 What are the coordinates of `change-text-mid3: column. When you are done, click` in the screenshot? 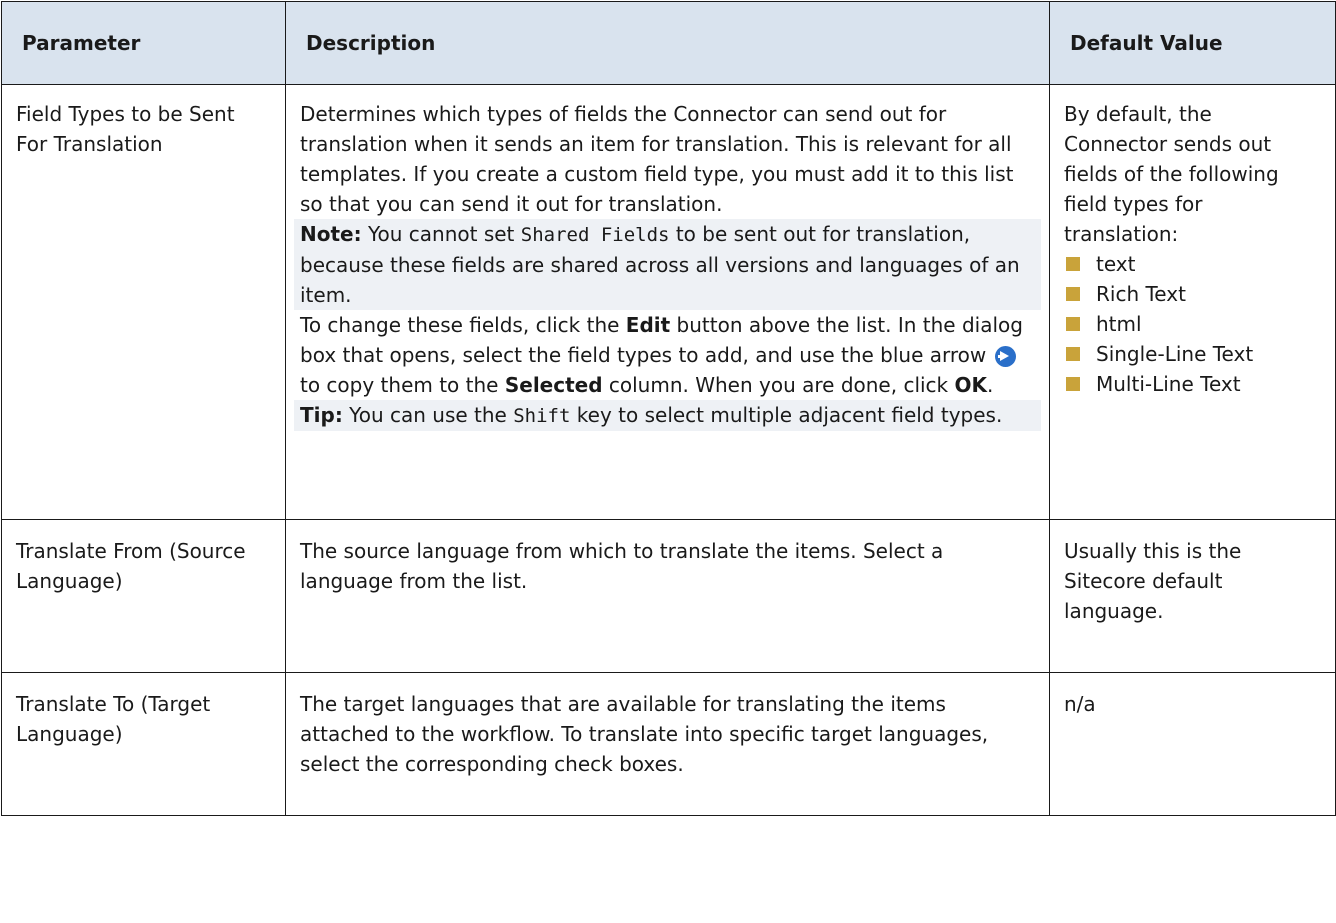 It's located at (778, 385).